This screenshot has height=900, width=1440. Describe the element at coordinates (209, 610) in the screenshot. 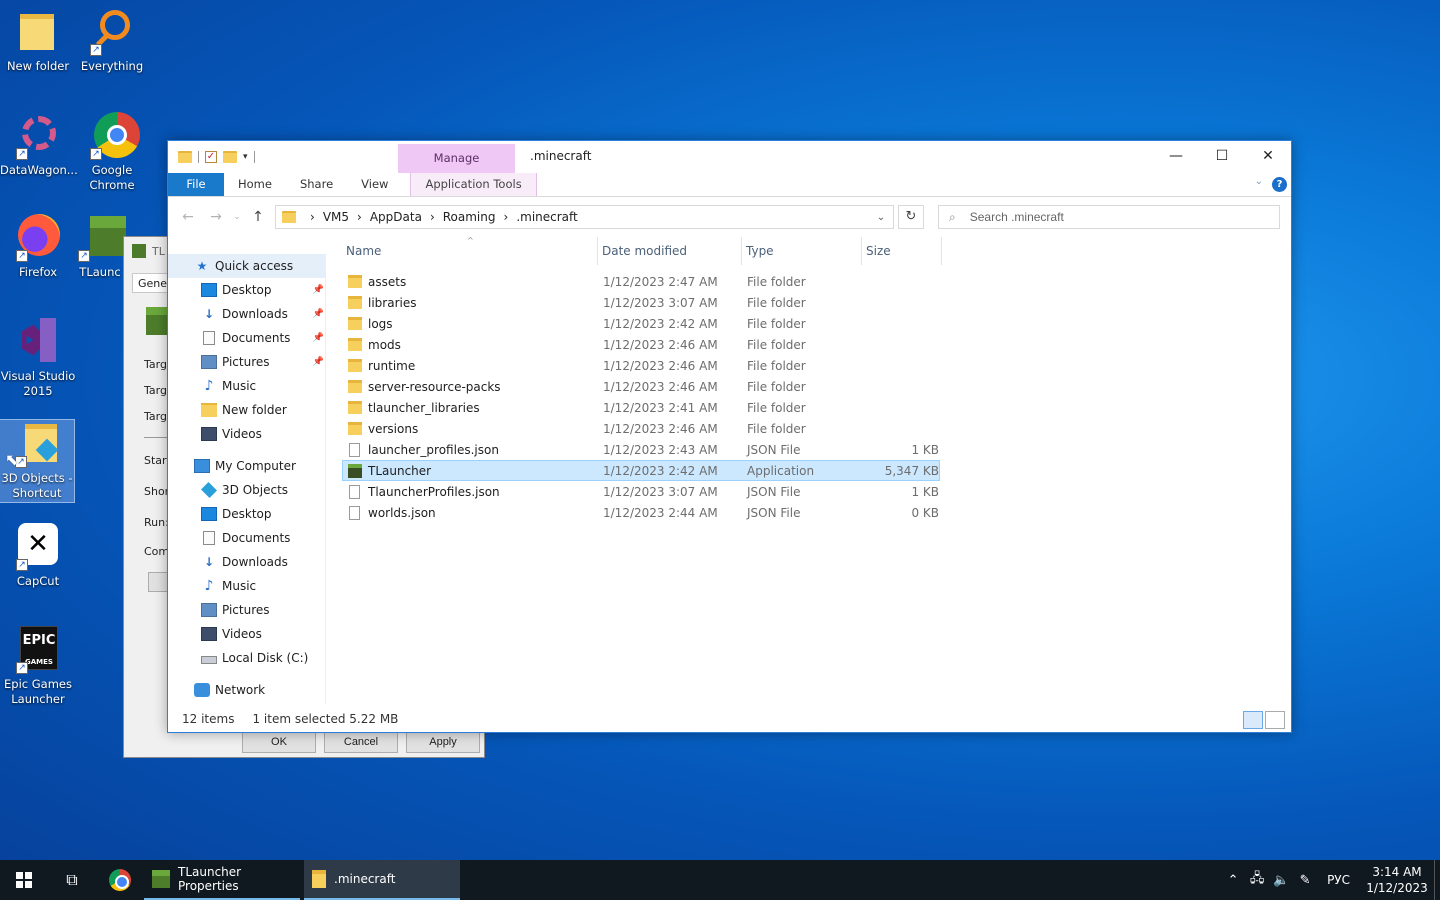

I see `pictures-icon` at that location.